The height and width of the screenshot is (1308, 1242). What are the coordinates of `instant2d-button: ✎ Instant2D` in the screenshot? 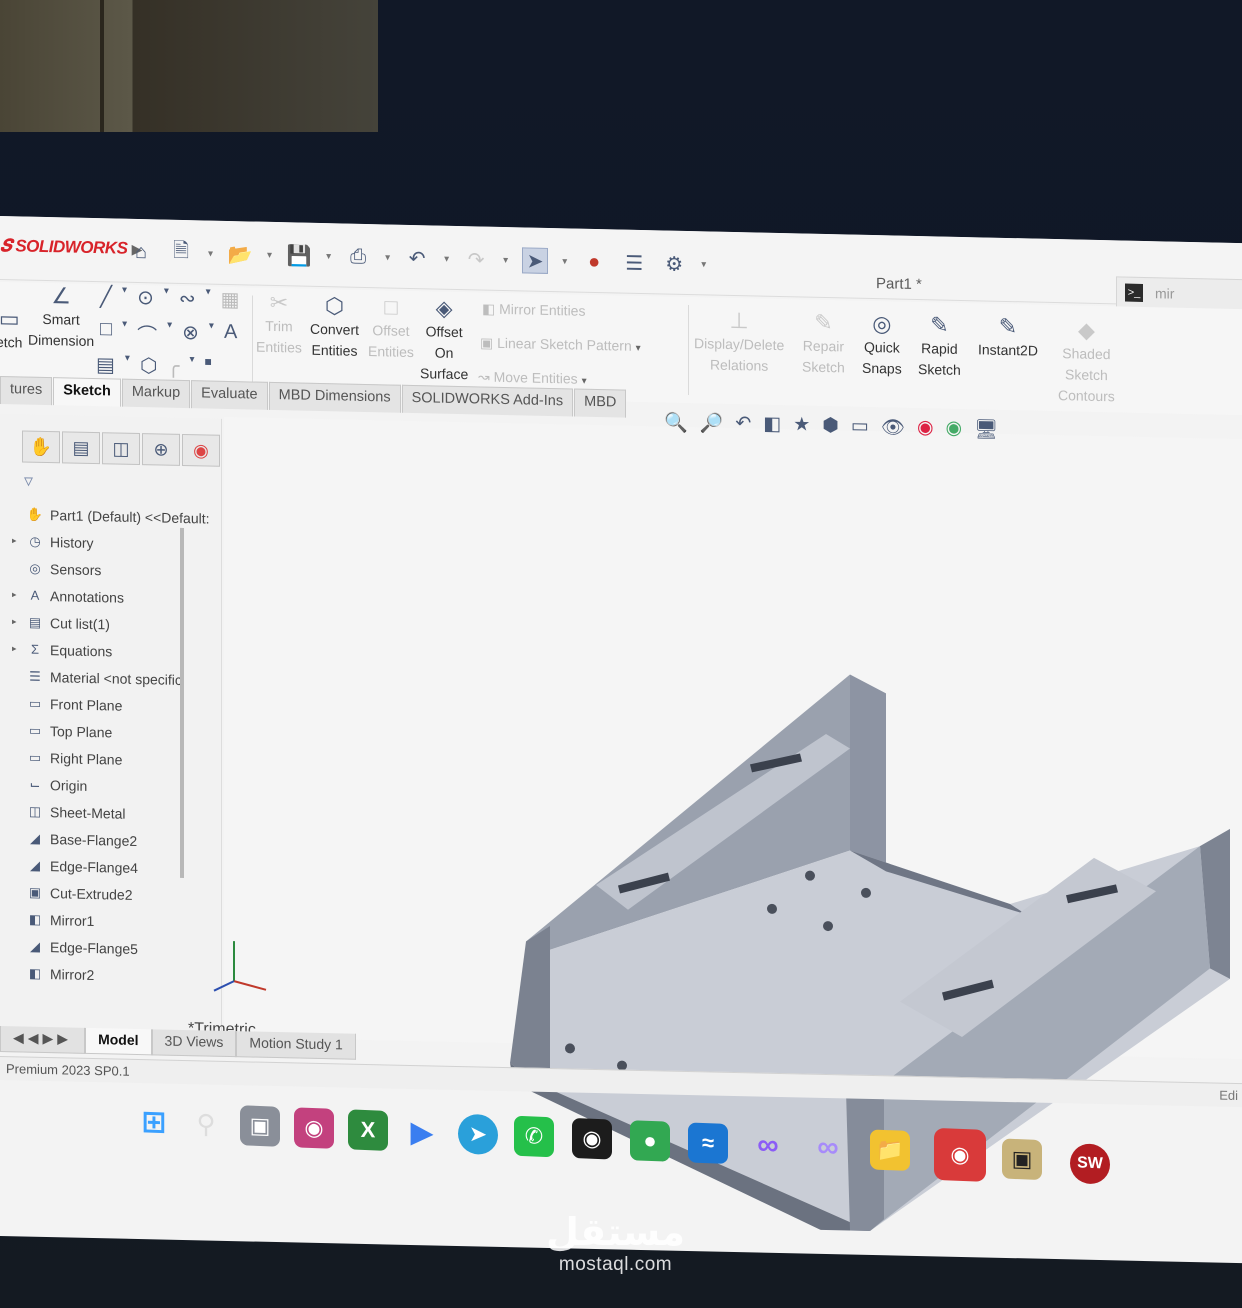 It's located at (1008, 337).